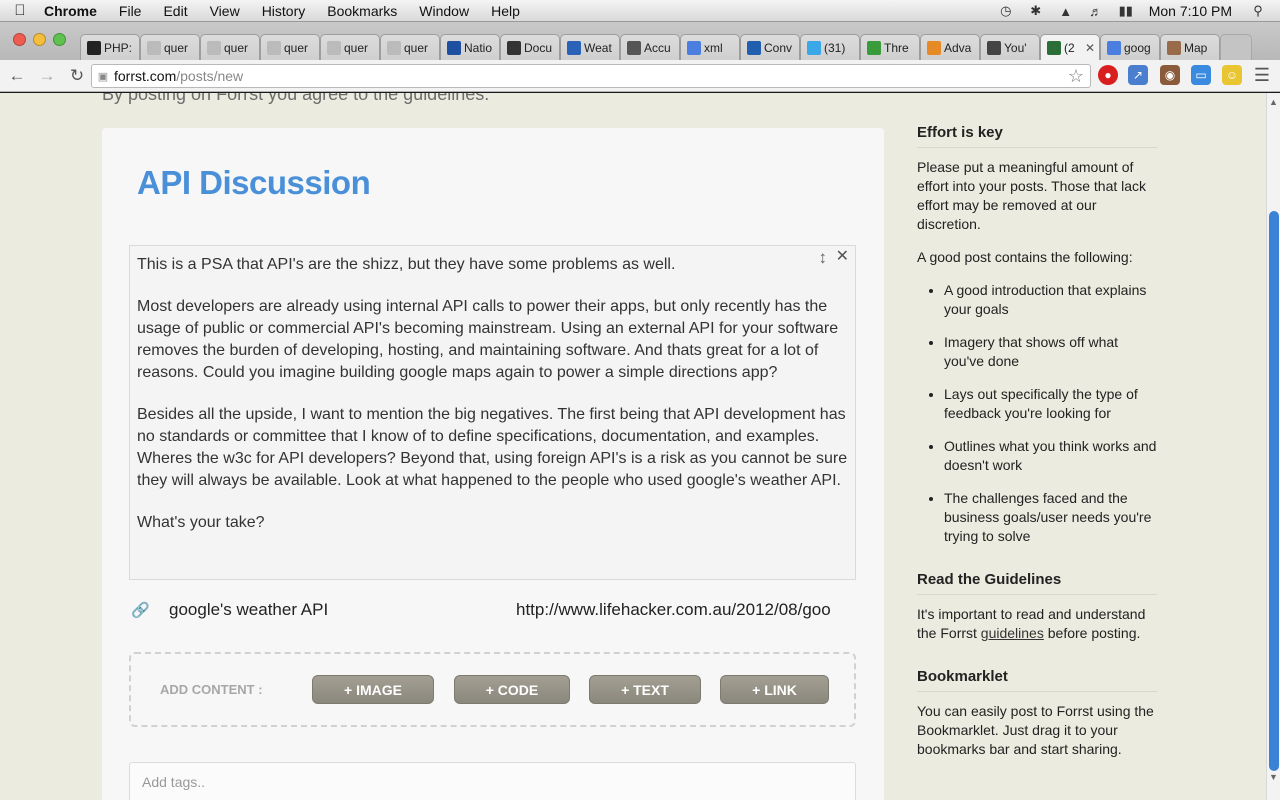 The width and height of the screenshot is (1280, 800). I want to click on browser-tab: Map, so click(1190, 47).